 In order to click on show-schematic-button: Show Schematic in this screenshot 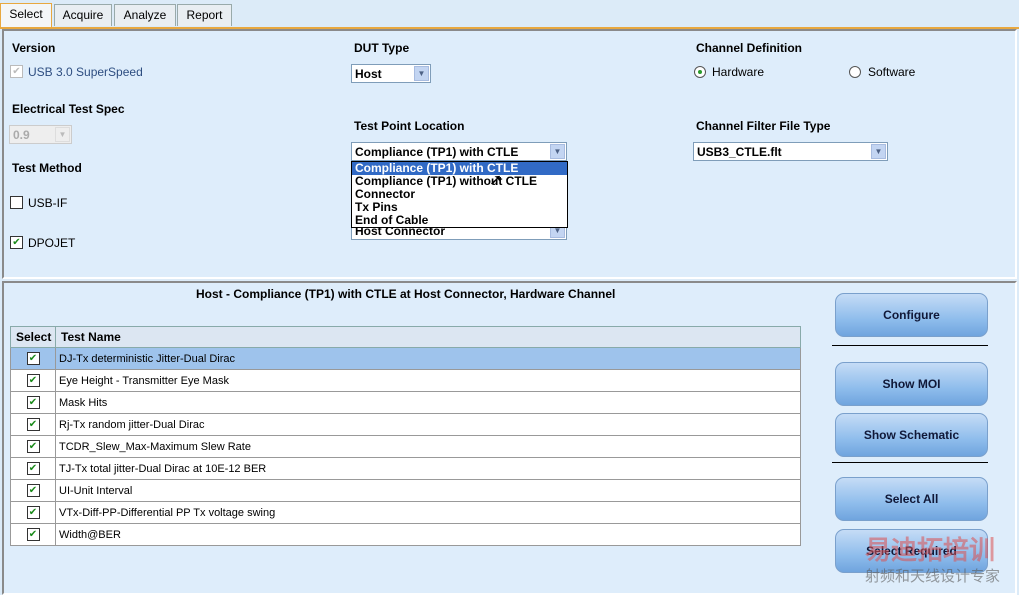, I will do `click(911, 435)`.